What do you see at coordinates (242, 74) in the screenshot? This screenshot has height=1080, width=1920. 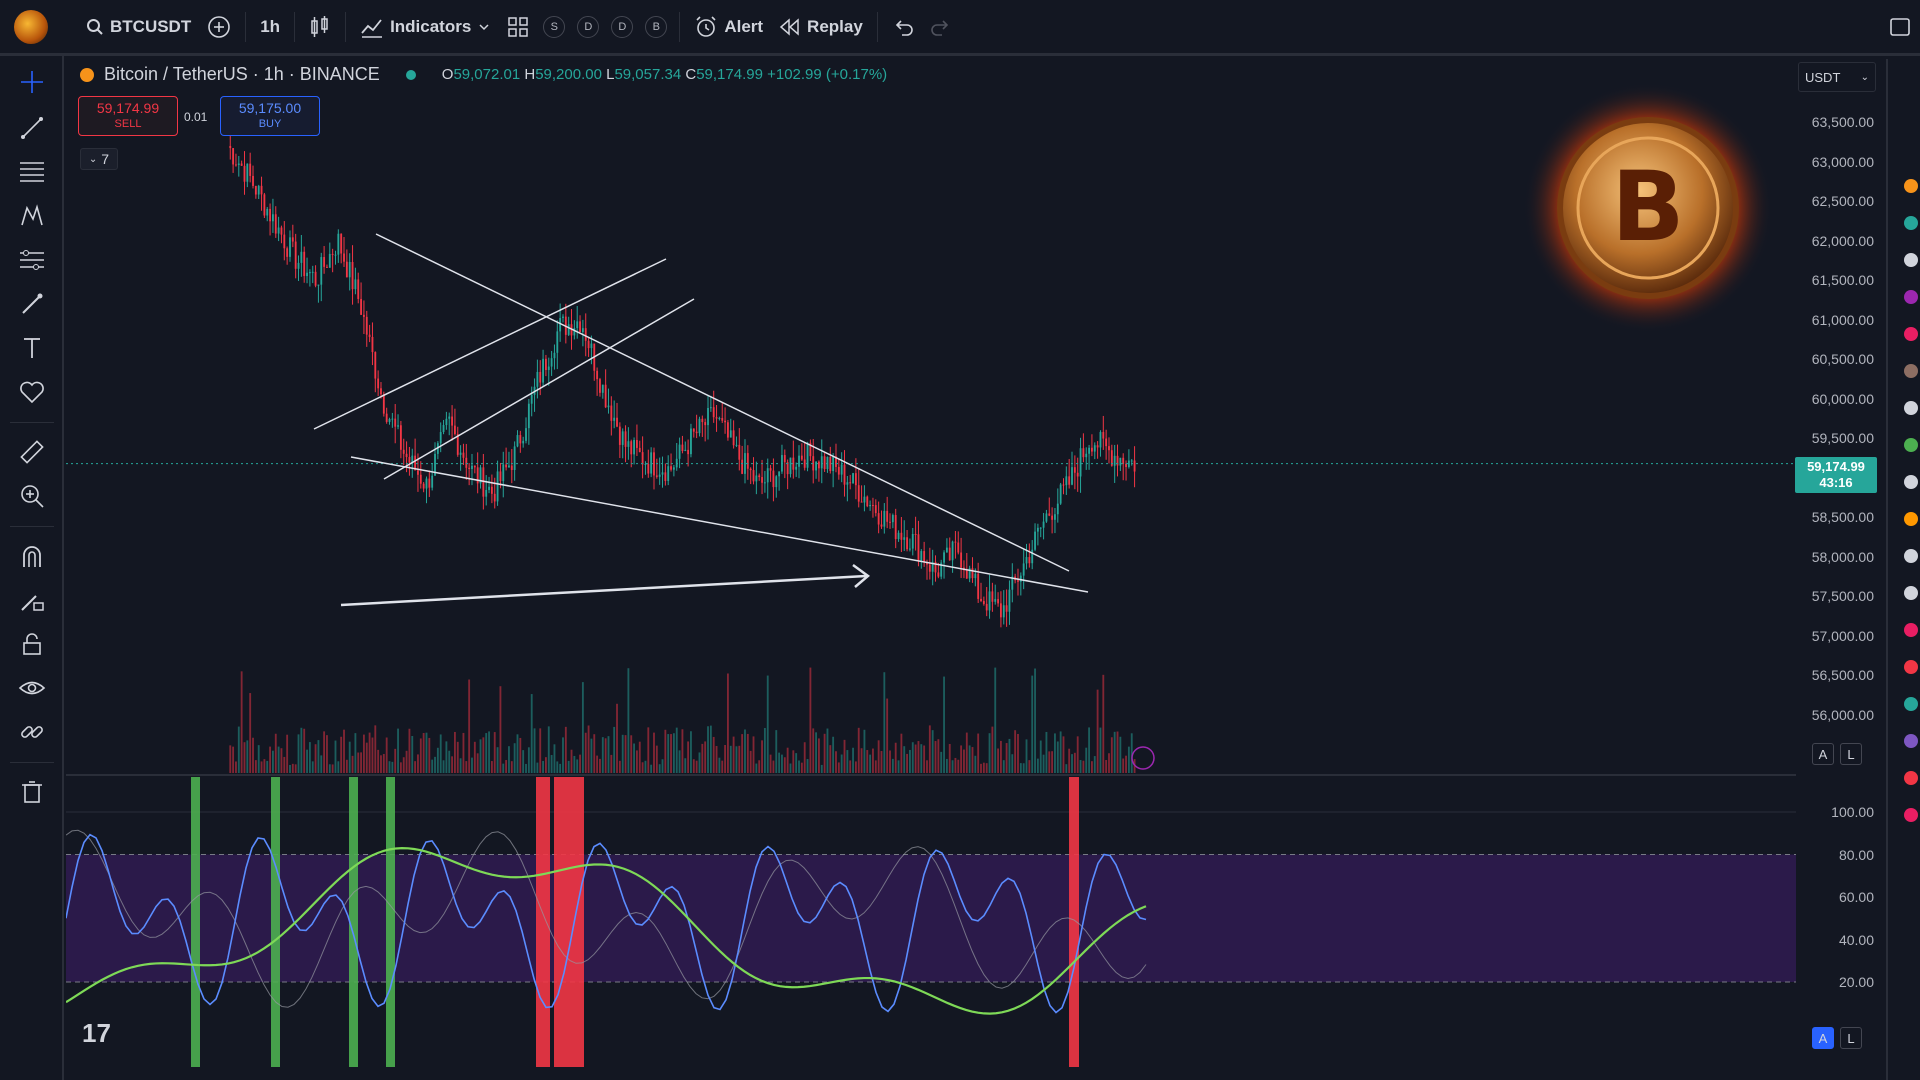 I see `symbol-title: Bitcoin / TetherUS · 1h · BINANCE` at bounding box center [242, 74].